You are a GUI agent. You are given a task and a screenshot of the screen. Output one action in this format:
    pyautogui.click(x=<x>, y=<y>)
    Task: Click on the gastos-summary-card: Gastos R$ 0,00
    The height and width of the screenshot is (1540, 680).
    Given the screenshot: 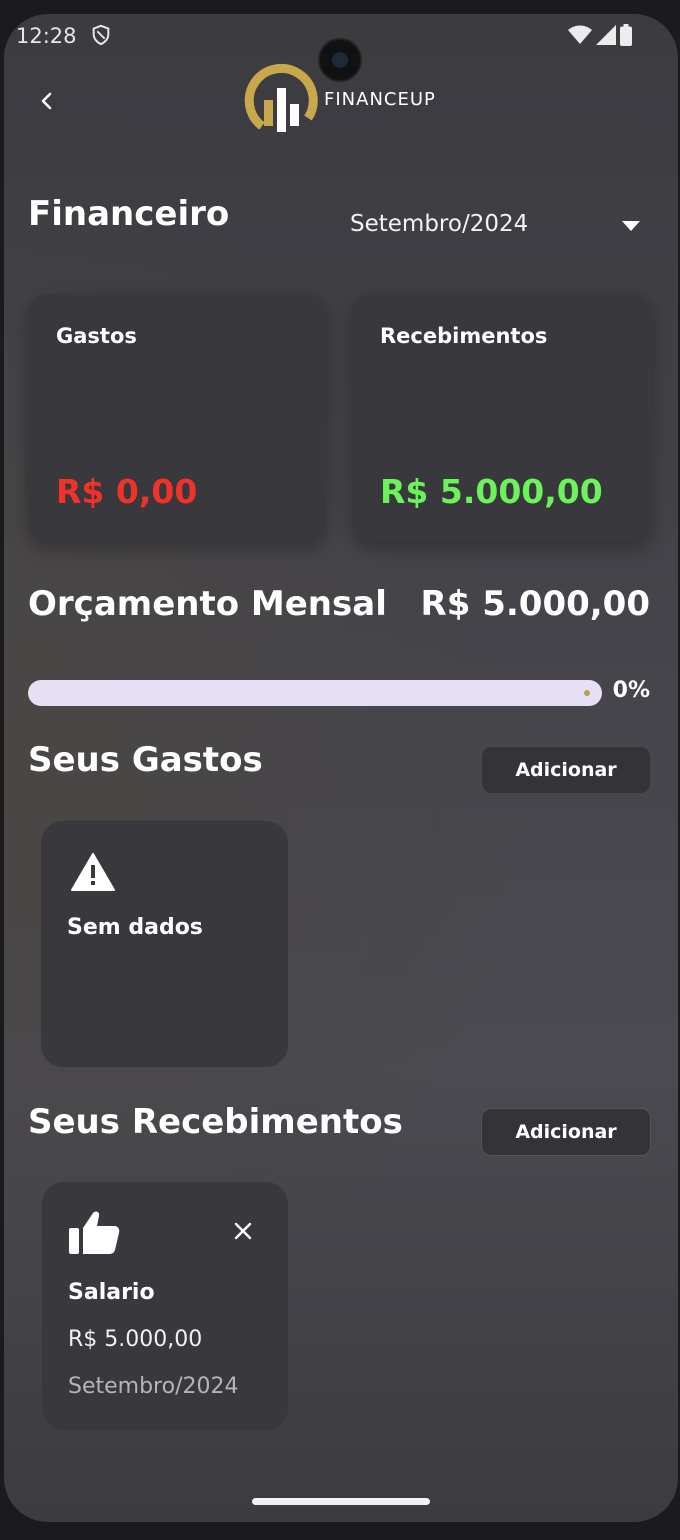 What is the action you would take?
    pyautogui.click(x=177, y=418)
    